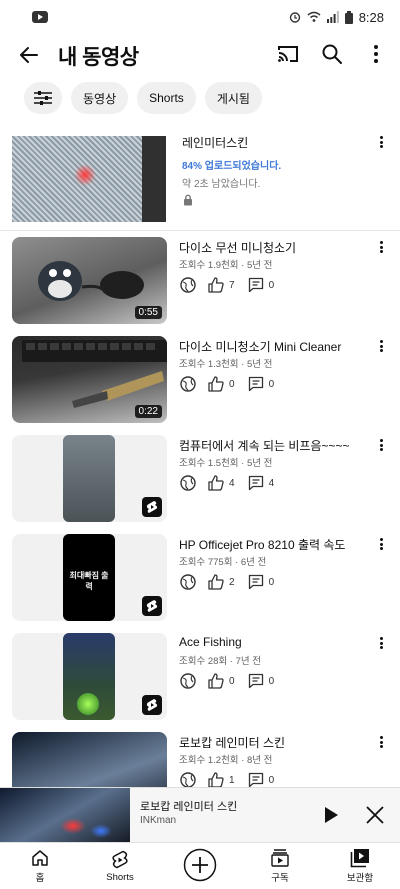 This screenshot has height=889, width=400. Describe the element at coordinates (232, 743) in the screenshot. I see `video-title: 로보캅 레인미터 스킨` at that location.